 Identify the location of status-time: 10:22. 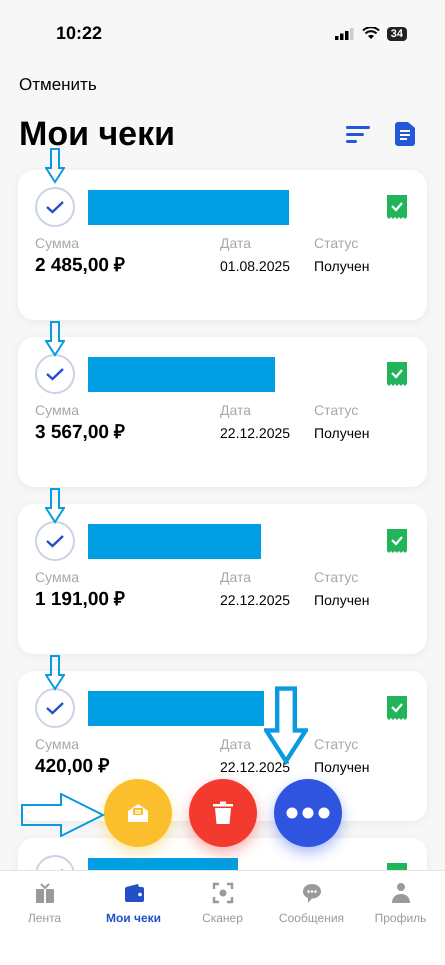
(79, 33).